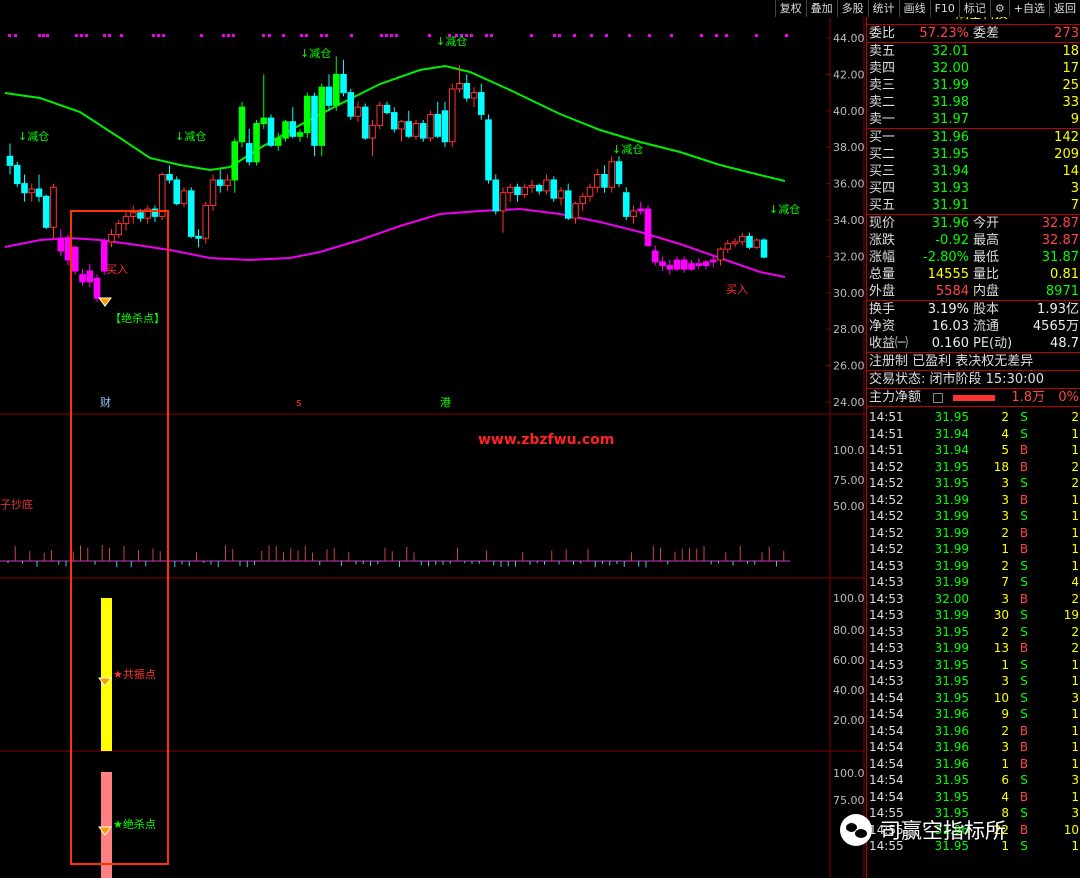  I want to click on tick-volume: 3, so click(1005, 747).